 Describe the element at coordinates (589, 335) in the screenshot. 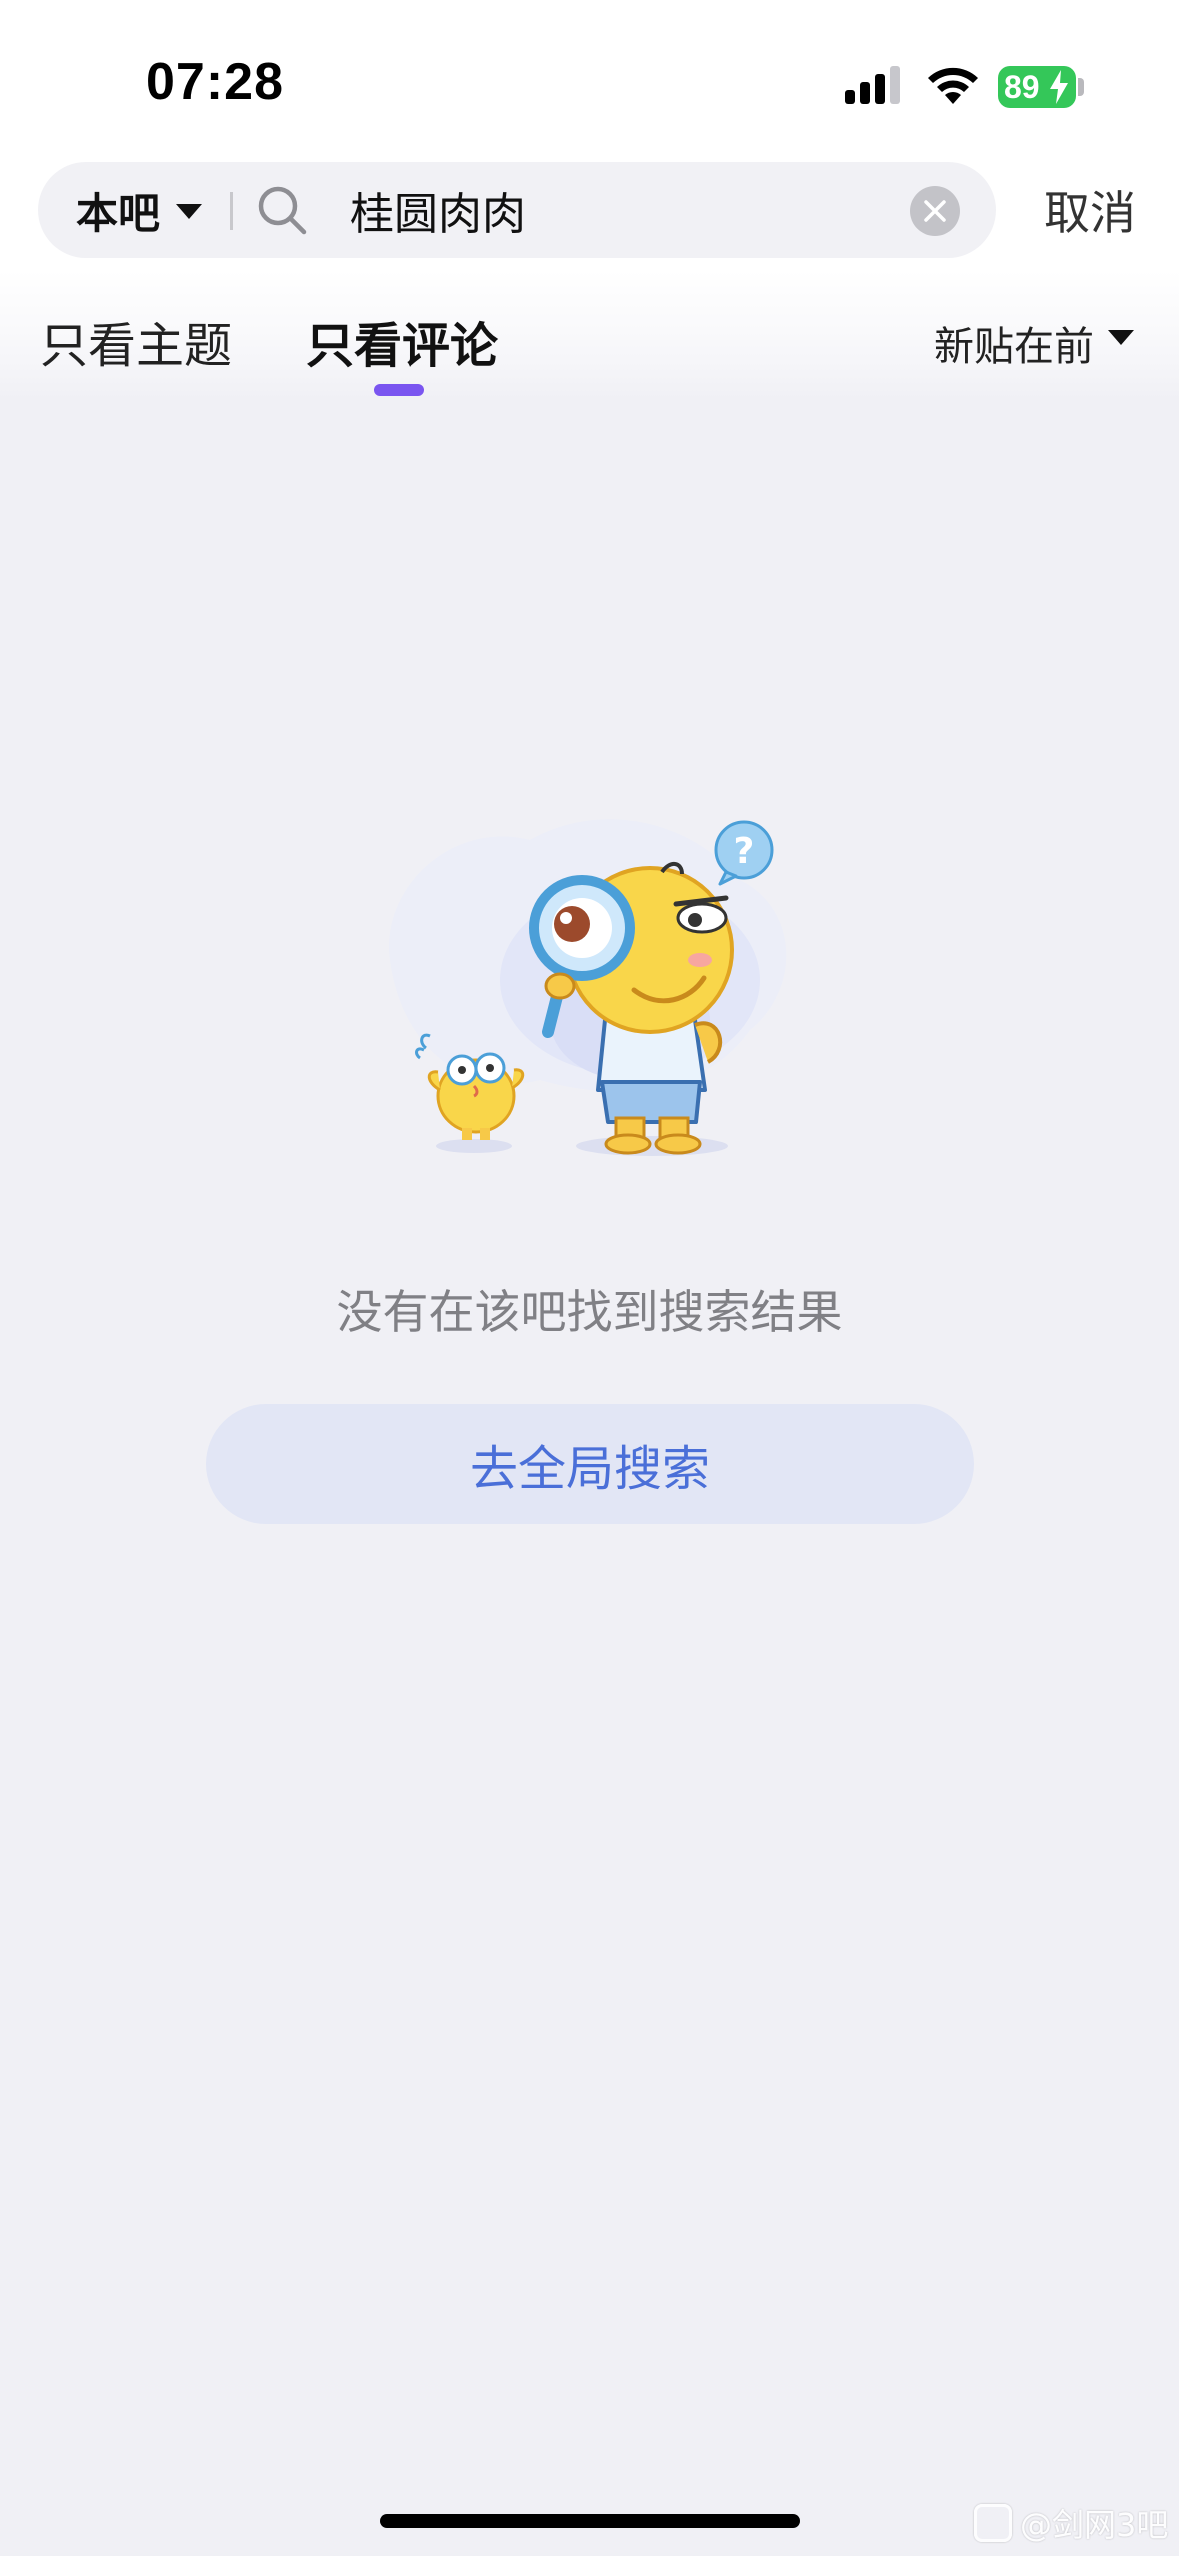

I see `filter-tabs: 只看主题 只看评论 新贴在前` at that location.